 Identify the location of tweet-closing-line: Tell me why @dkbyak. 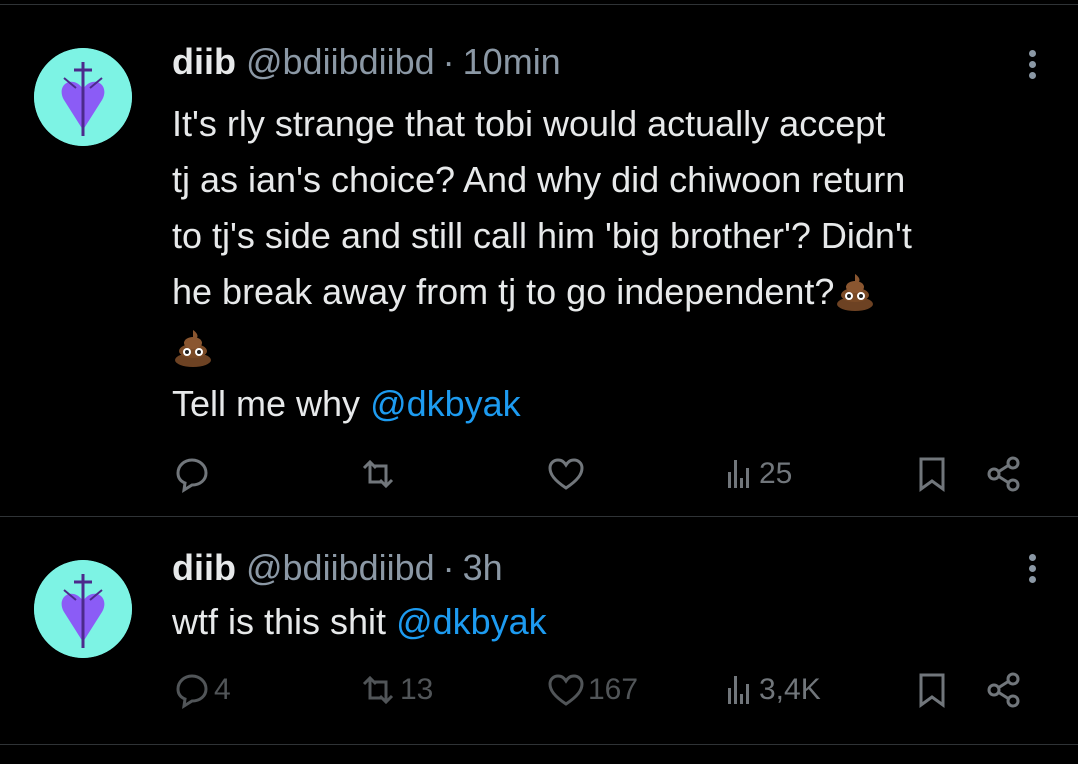
(612, 404).